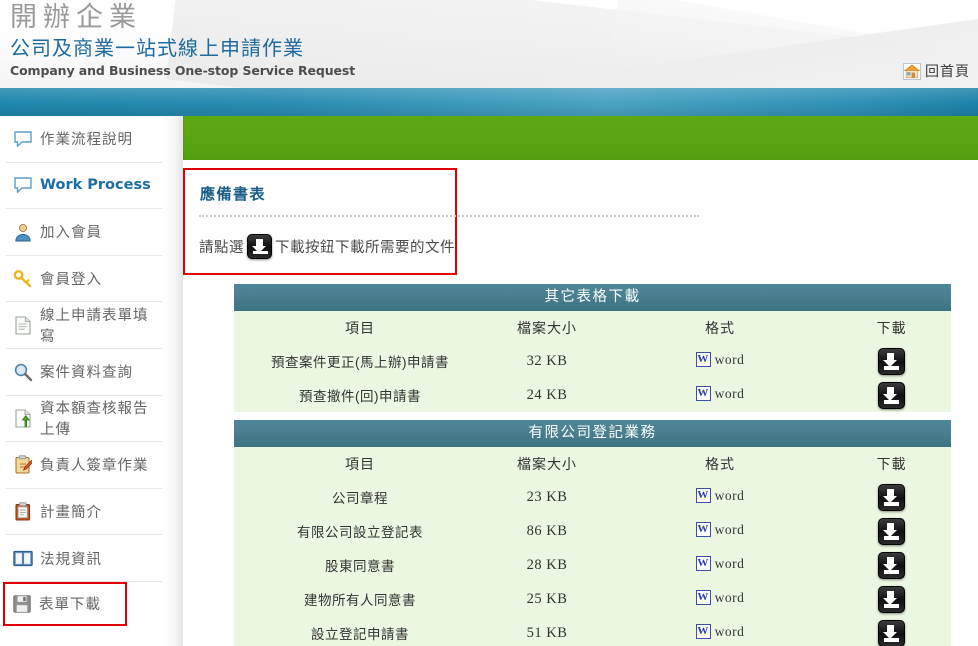 Image resolution: width=978 pixels, height=646 pixels. Describe the element at coordinates (360, 631) in the screenshot. I see `row-item-name: 設立登記申請書` at that location.